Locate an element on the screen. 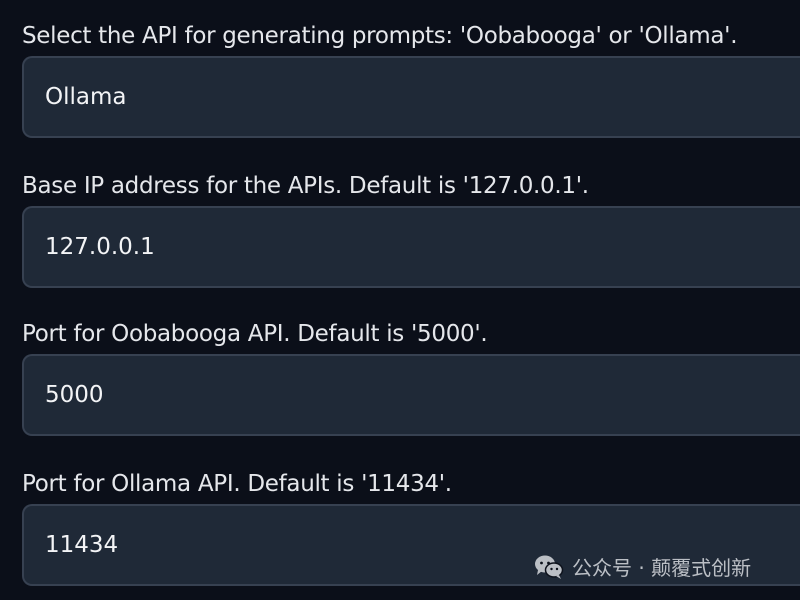  wechat-icon is located at coordinates (549, 567).